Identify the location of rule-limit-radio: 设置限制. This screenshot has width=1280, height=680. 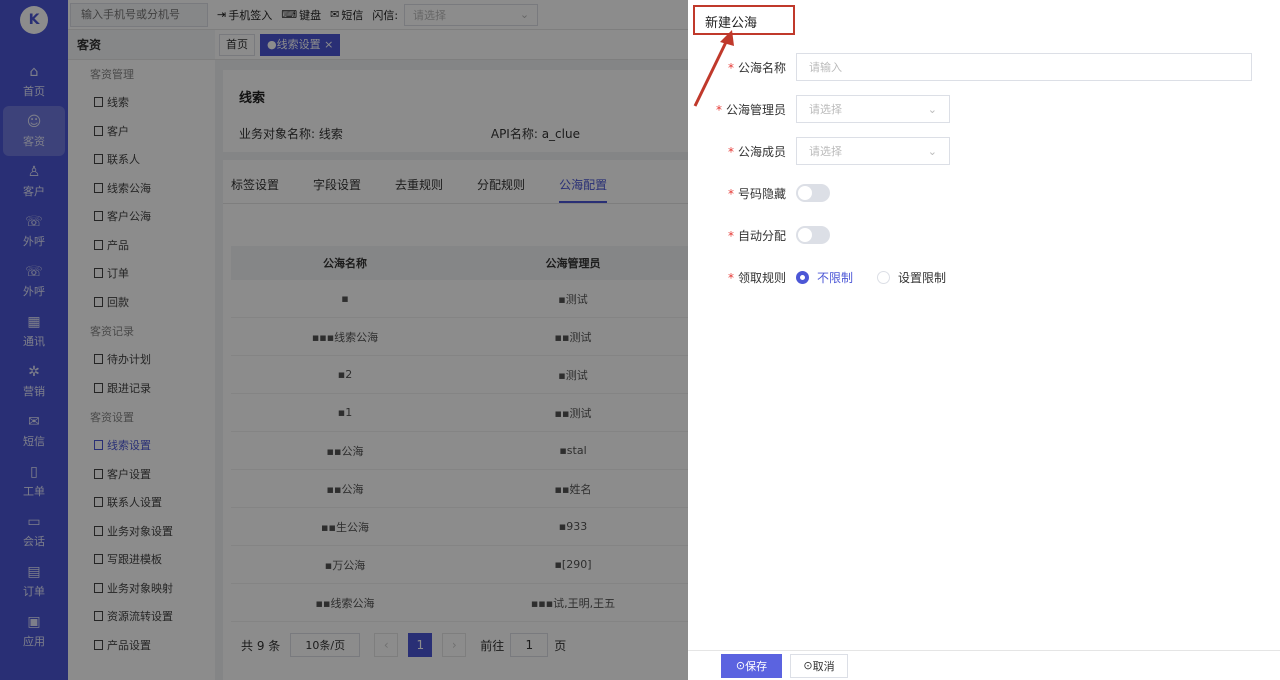
(911, 277).